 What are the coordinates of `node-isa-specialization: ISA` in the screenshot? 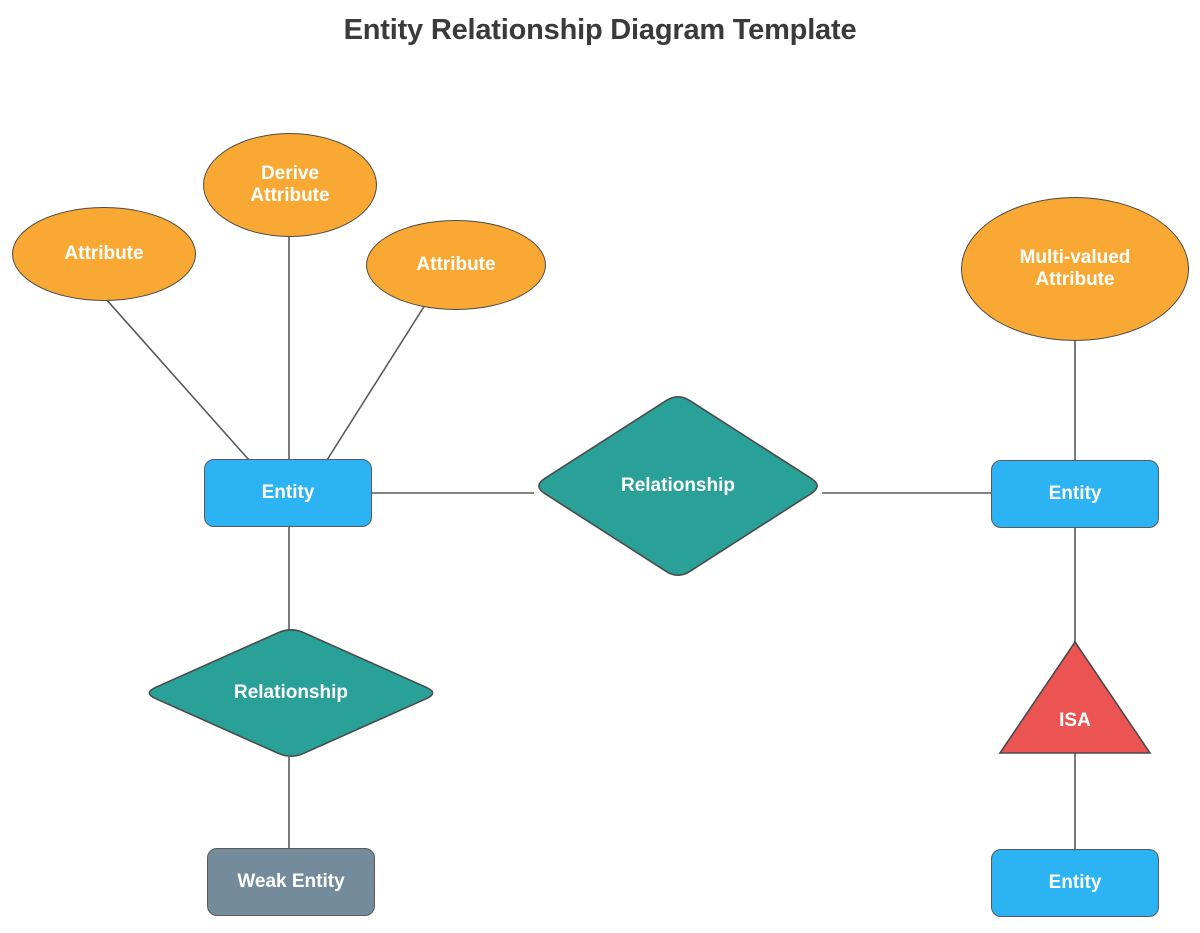 It's located at (1075, 697).